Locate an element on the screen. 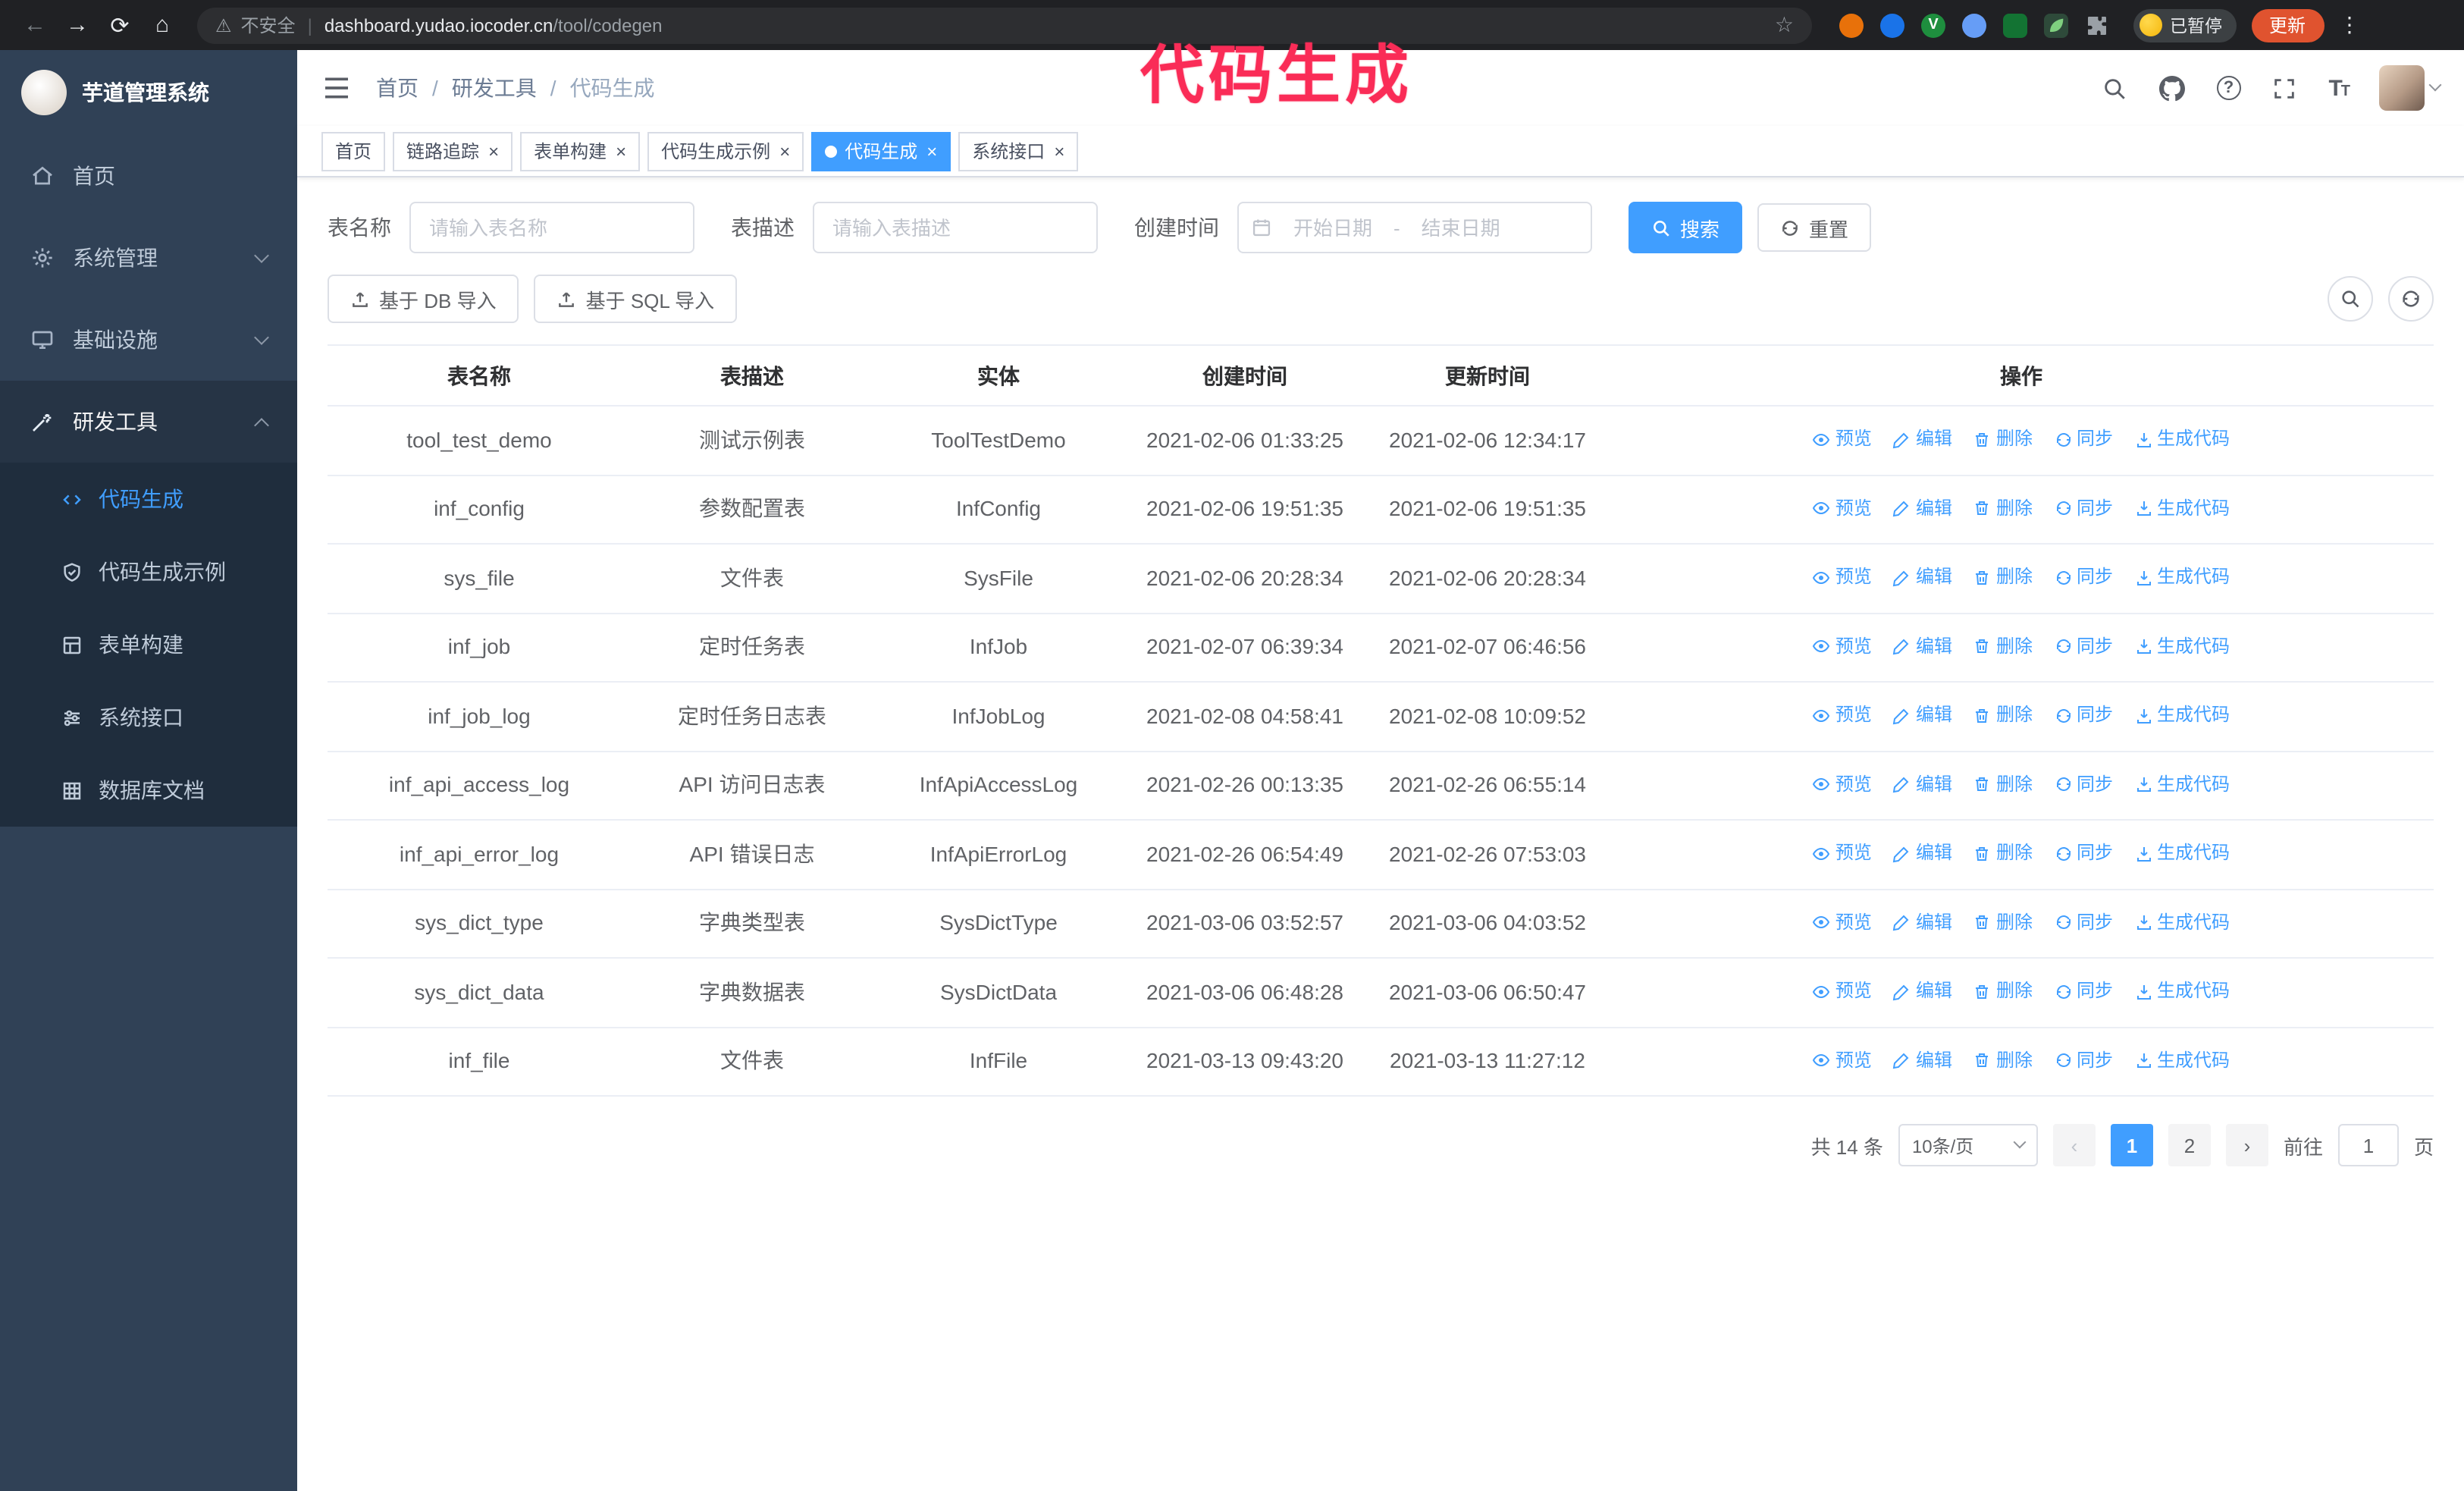  chevron-down-icon is located at coordinates (2435, 85).